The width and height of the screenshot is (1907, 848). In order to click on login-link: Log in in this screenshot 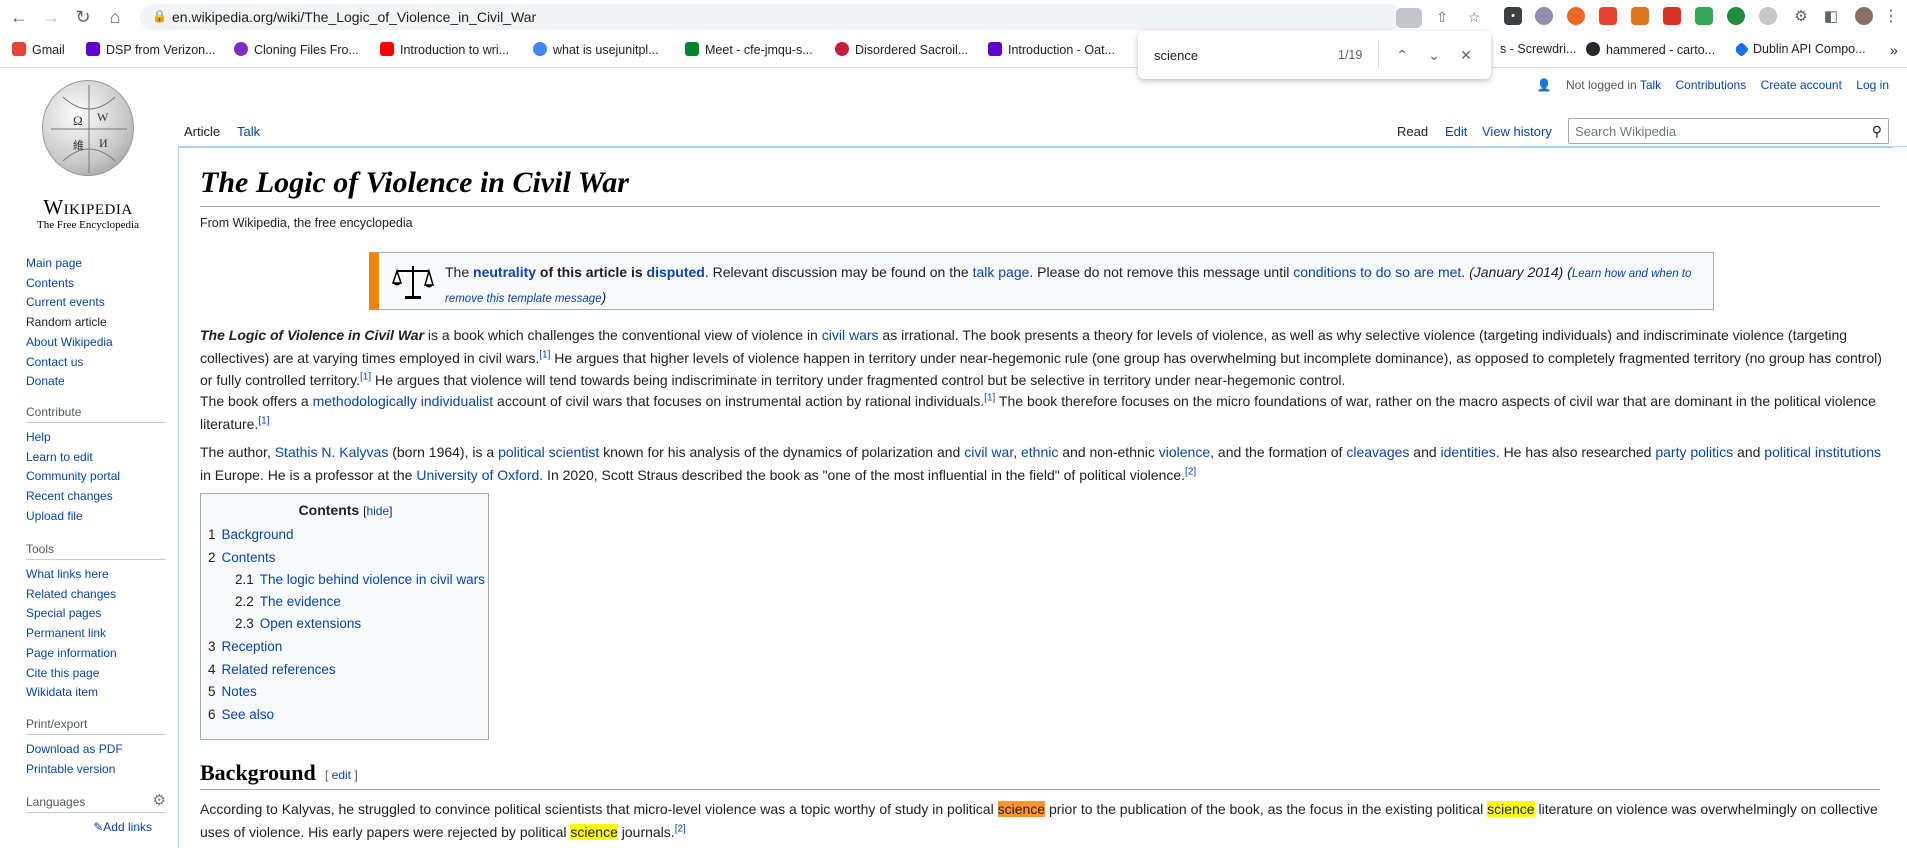, I will do `click(1872, 85)`.